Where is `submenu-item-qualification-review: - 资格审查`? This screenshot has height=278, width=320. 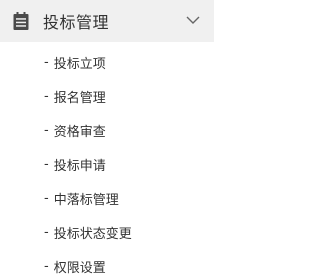 submenu-item-qualification-review: - 资格审查 is located at coordinates (107, 130).